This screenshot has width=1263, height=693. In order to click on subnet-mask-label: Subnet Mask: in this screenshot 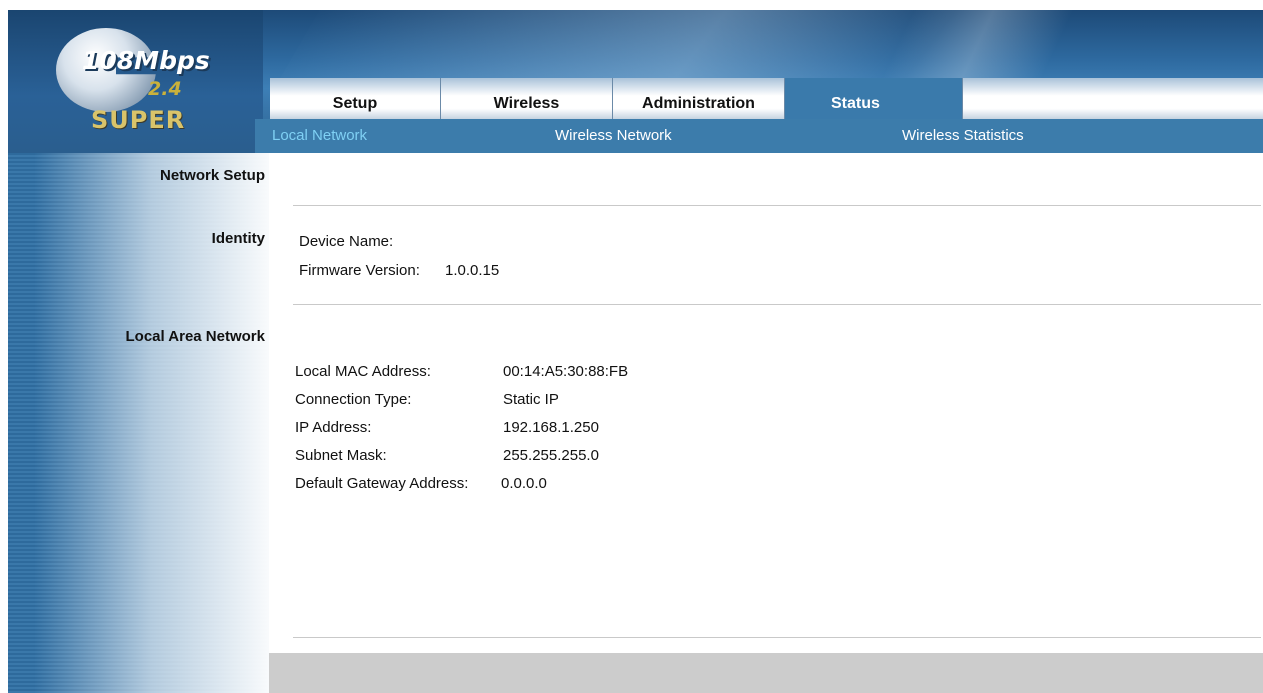, I will do `click(341, 455)`.